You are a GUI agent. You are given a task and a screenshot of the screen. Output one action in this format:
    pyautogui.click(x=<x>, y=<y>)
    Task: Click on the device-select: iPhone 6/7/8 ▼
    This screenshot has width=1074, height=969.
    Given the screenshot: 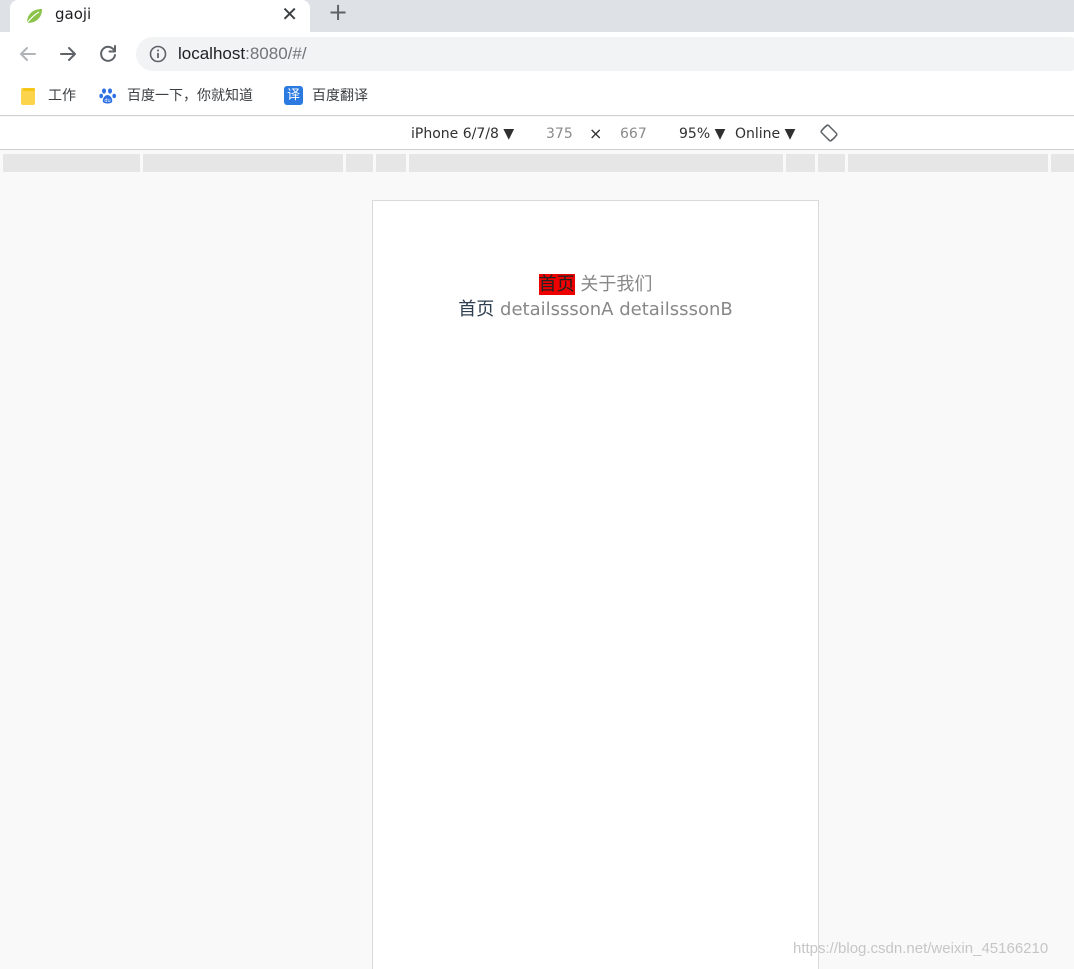 What is the action you would take?
    pyautogui.click(x=462, y=134)
    